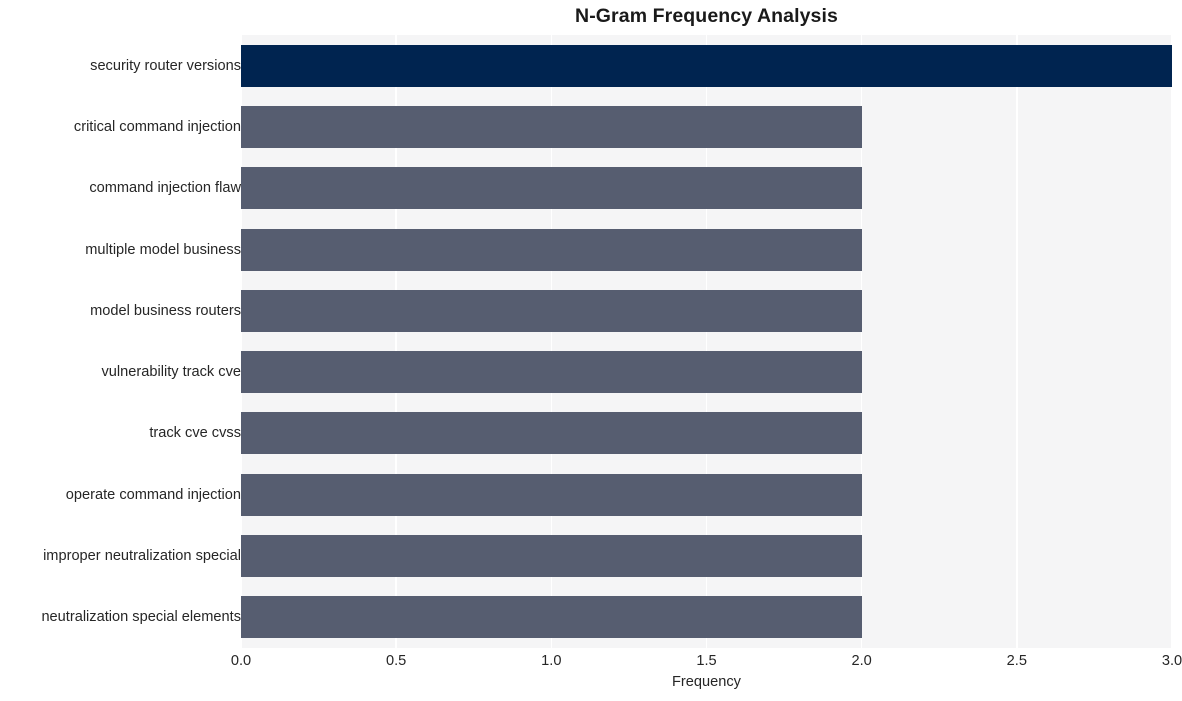  What do you see at coordinates (163, 249) in the screenshot?
I see `y-axis-tick-label: multiple model business` at bounding box center [163, 249].